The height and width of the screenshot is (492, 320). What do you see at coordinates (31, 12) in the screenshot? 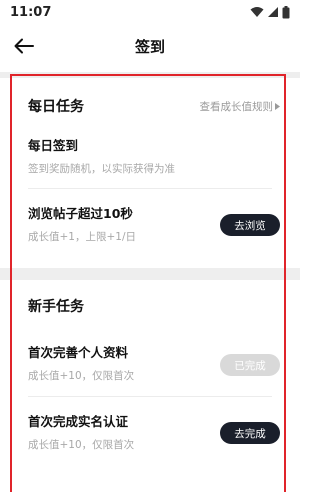
I see `status-time: 11:07` at bounding box center [31, 12].